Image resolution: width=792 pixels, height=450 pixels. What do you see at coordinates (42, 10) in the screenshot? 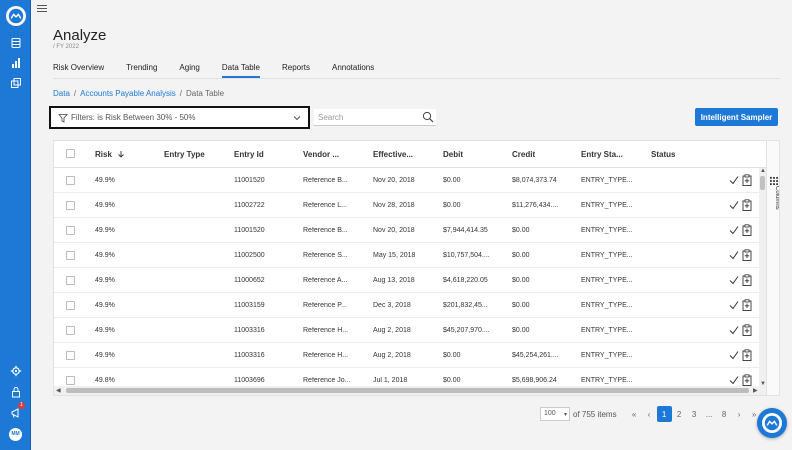
I see `menu-icon` at bounding box center [42, 10].